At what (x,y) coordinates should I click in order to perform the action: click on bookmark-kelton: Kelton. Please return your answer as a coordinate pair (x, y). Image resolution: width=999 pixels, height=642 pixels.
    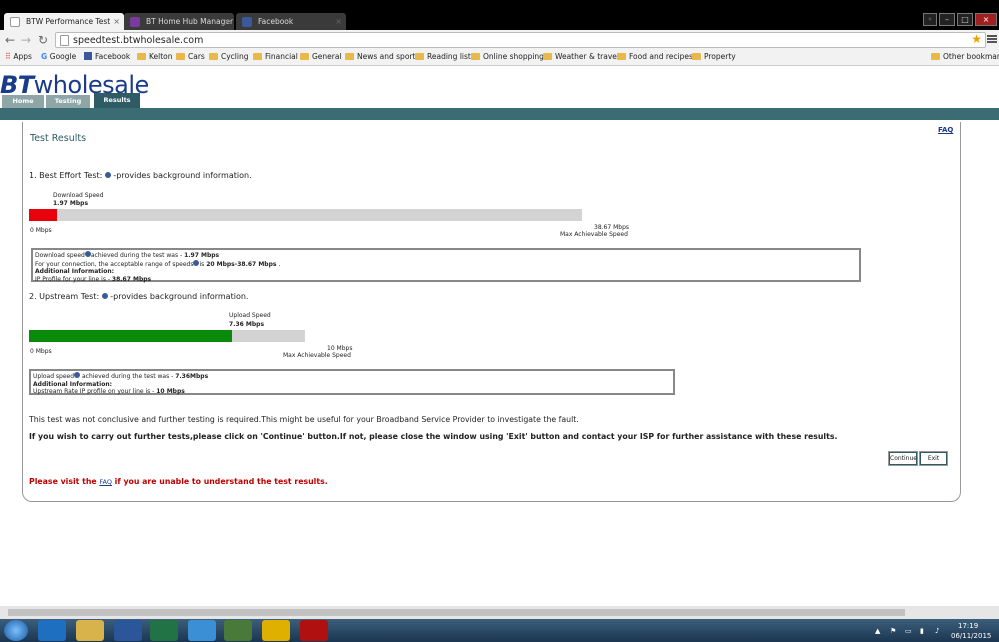
    Looking at the image, I should click on (155, 57).